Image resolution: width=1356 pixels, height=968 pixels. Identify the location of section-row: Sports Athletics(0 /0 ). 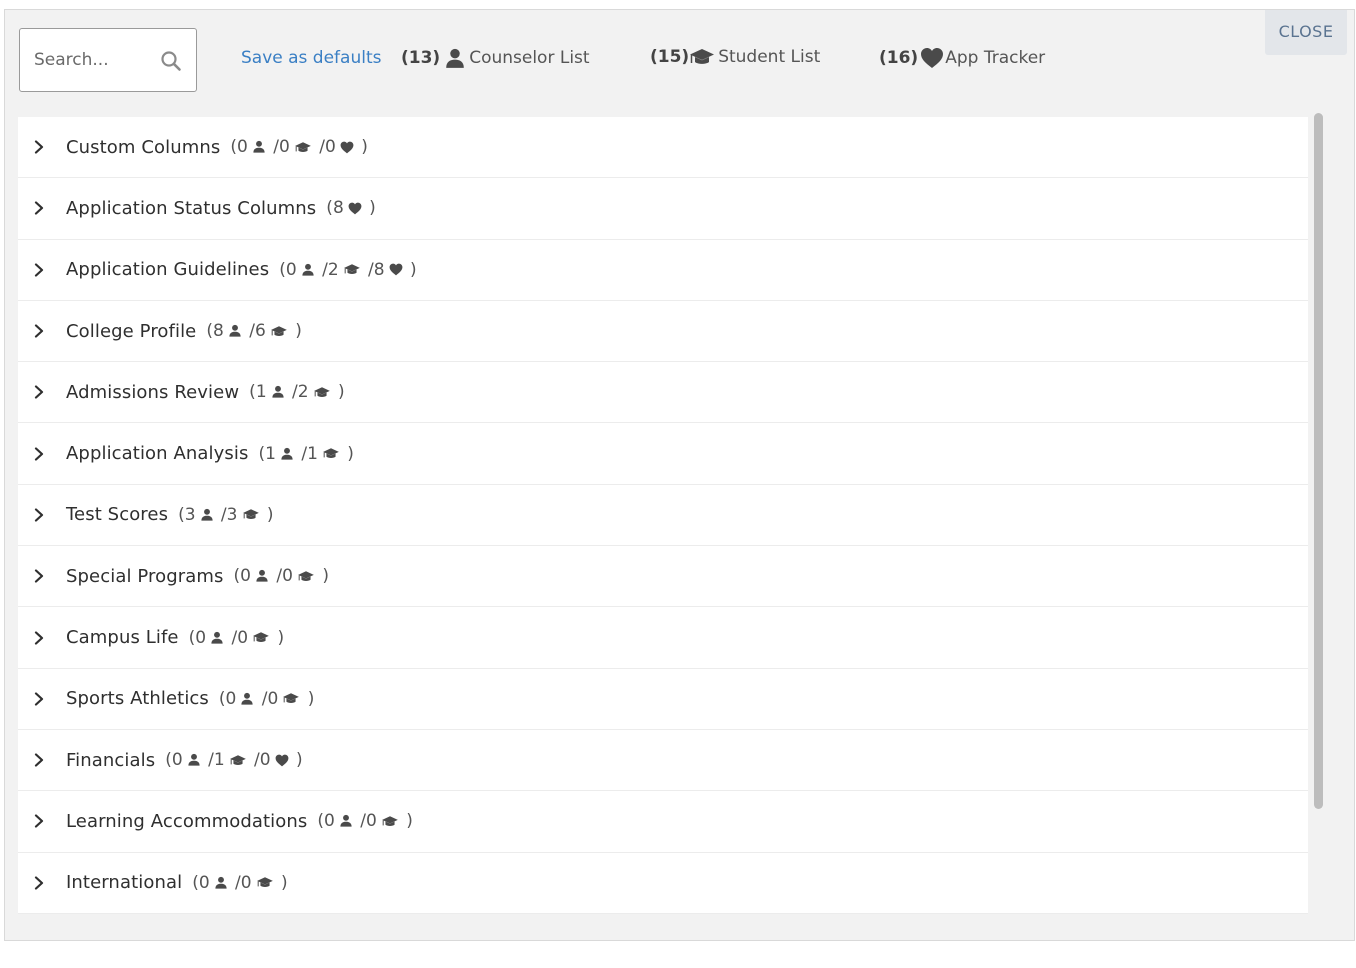
(663, 699).